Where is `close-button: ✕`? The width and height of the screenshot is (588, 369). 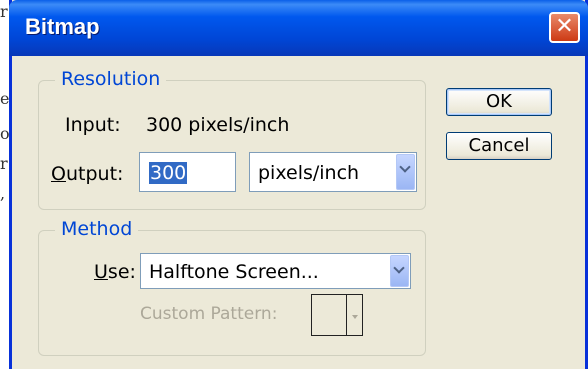
close-button: ✕ is located at coordinates (564, 27).